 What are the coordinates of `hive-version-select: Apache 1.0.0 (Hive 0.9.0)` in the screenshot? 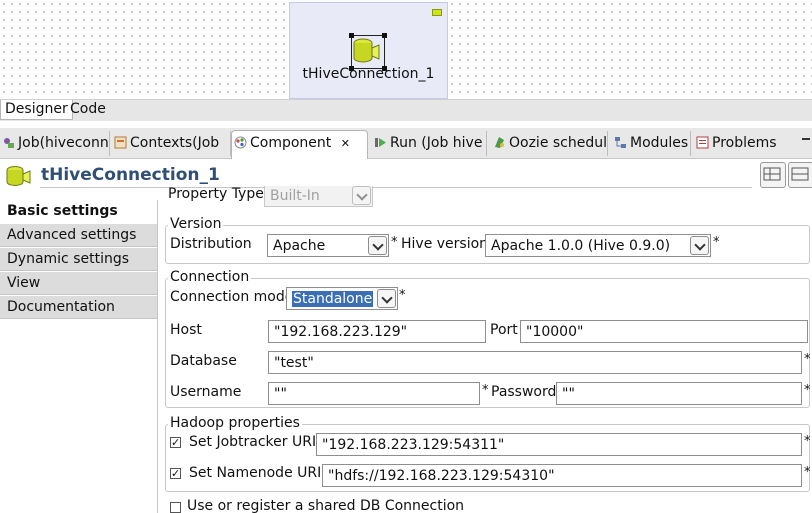 It's located at (598, 245).